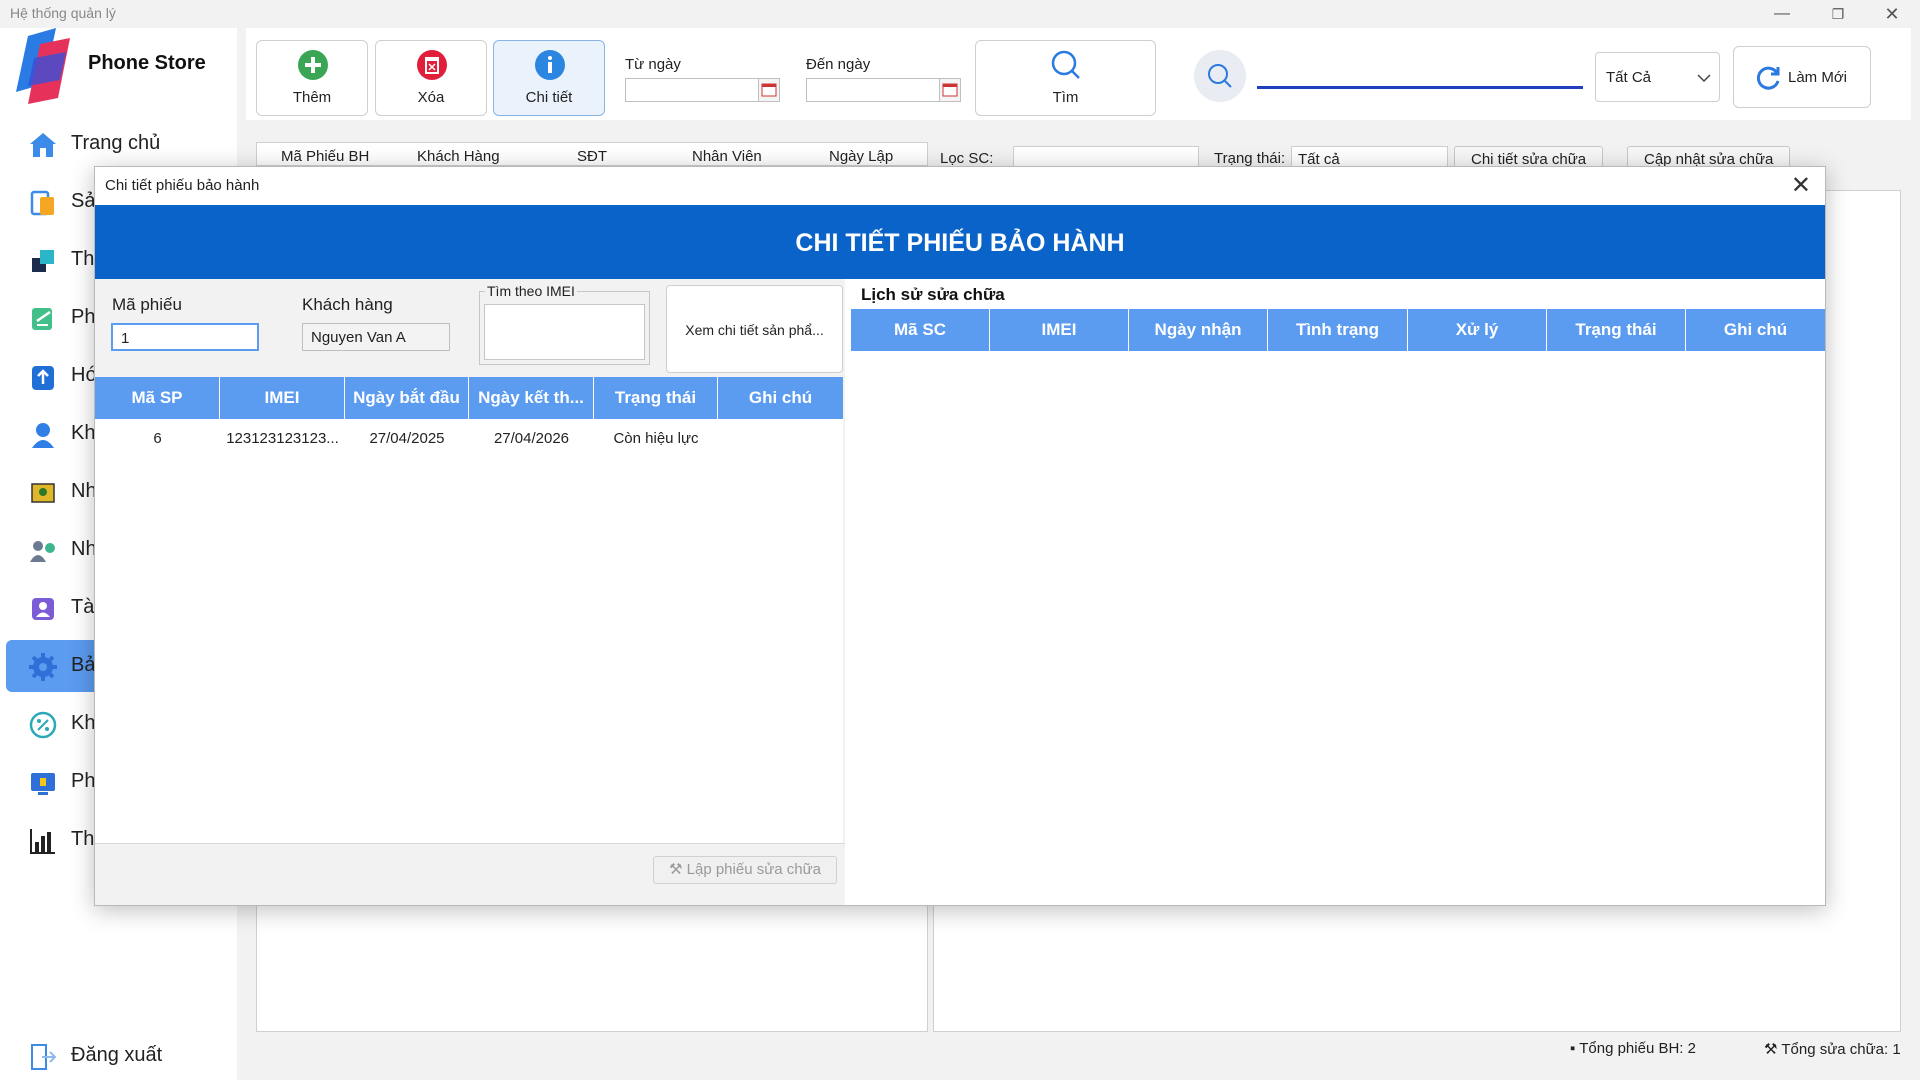 The width and height of the screenshot is (1920, 1080). What do you see at coordinates (1198, 330) in the screenshot?
I see `column-header: Ngày nhận` at bounding box center [1198, 330].